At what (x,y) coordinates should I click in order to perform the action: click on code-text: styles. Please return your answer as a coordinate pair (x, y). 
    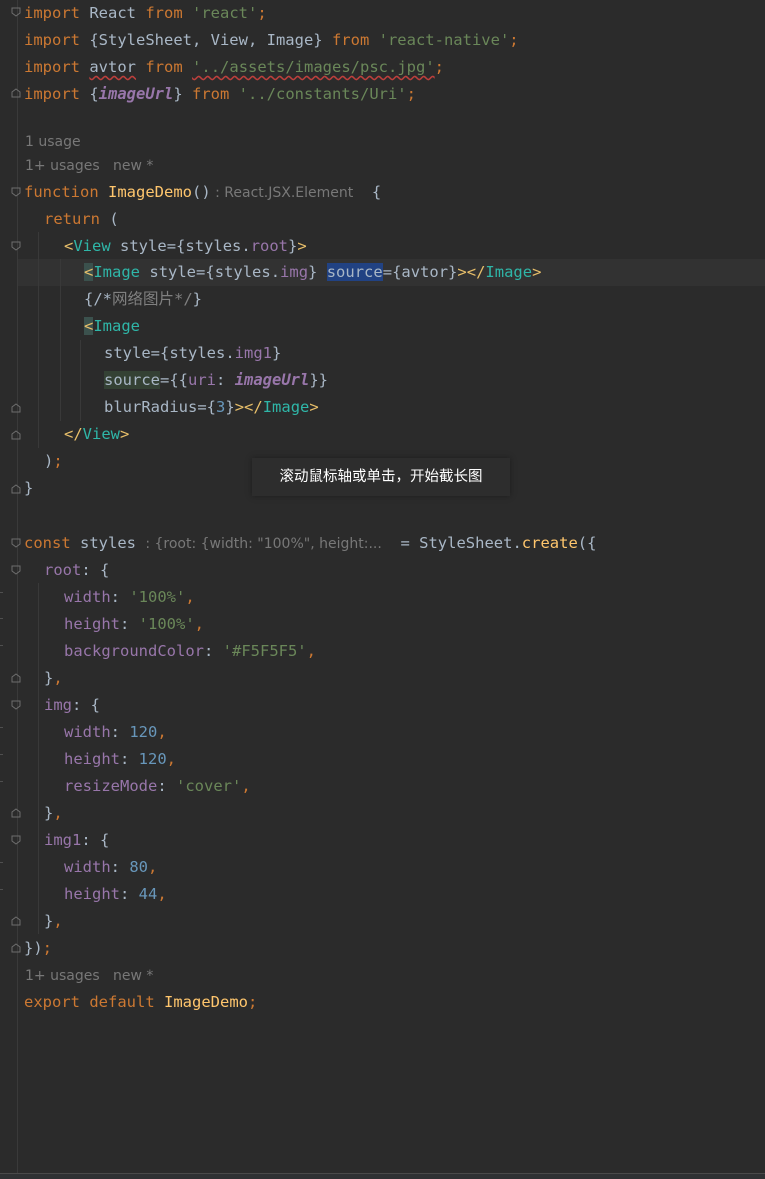
    Looking at the image, I should click on (108, 543).